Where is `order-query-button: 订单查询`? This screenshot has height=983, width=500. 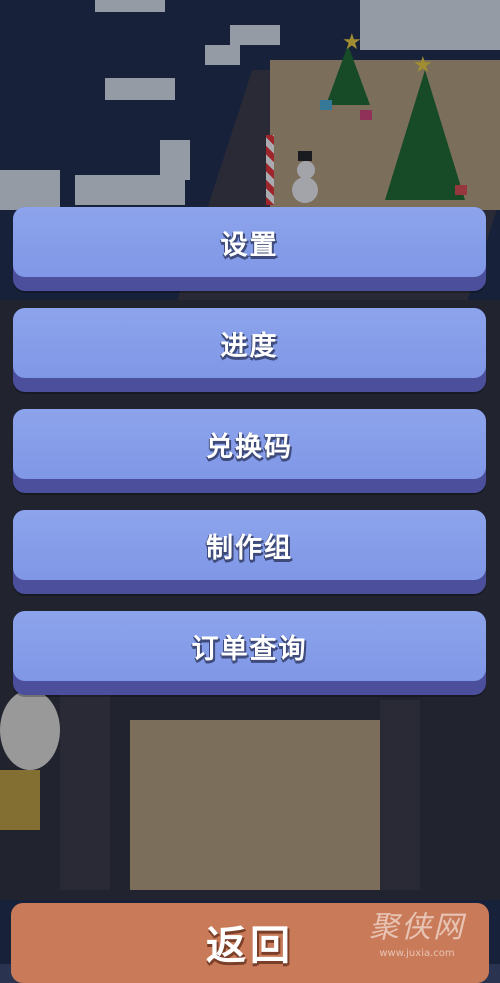
order-query-button: 订单查询 is located at coordinates (249, 653).